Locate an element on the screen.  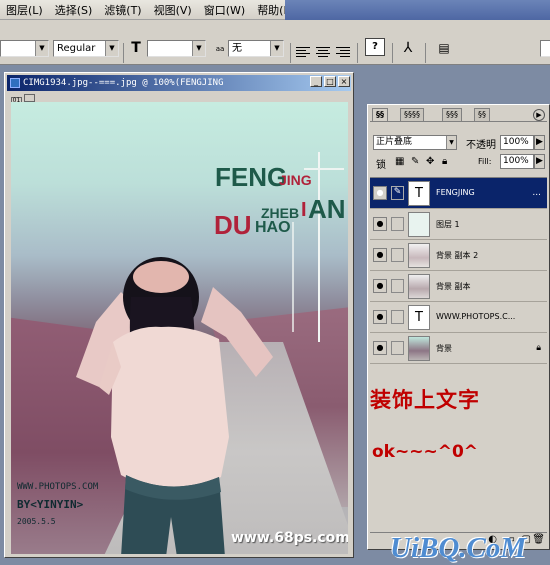
lock-image-icon: ✎ is located at coordinates (415, 161).